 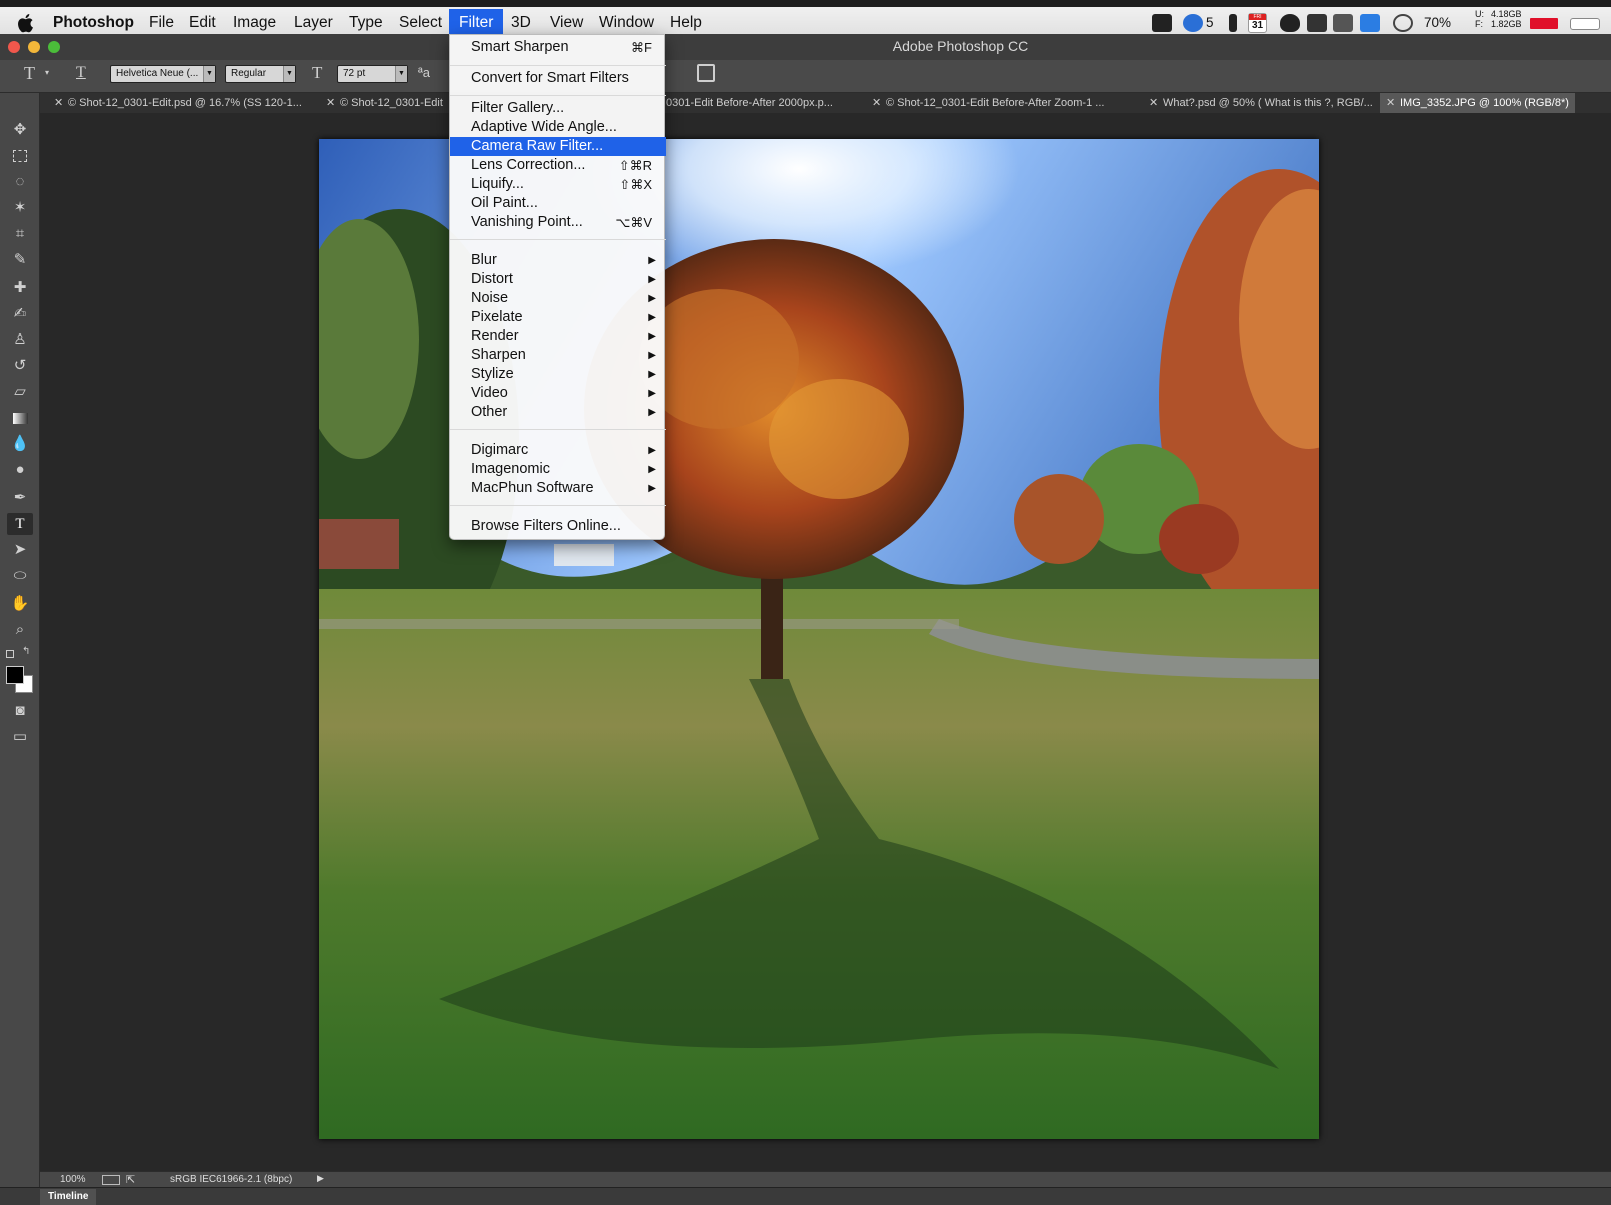 What do you see at coordinates (130, 1179) in the screenshot?
I see `share-icon: ⇱` at bounding box center [130, 1179].